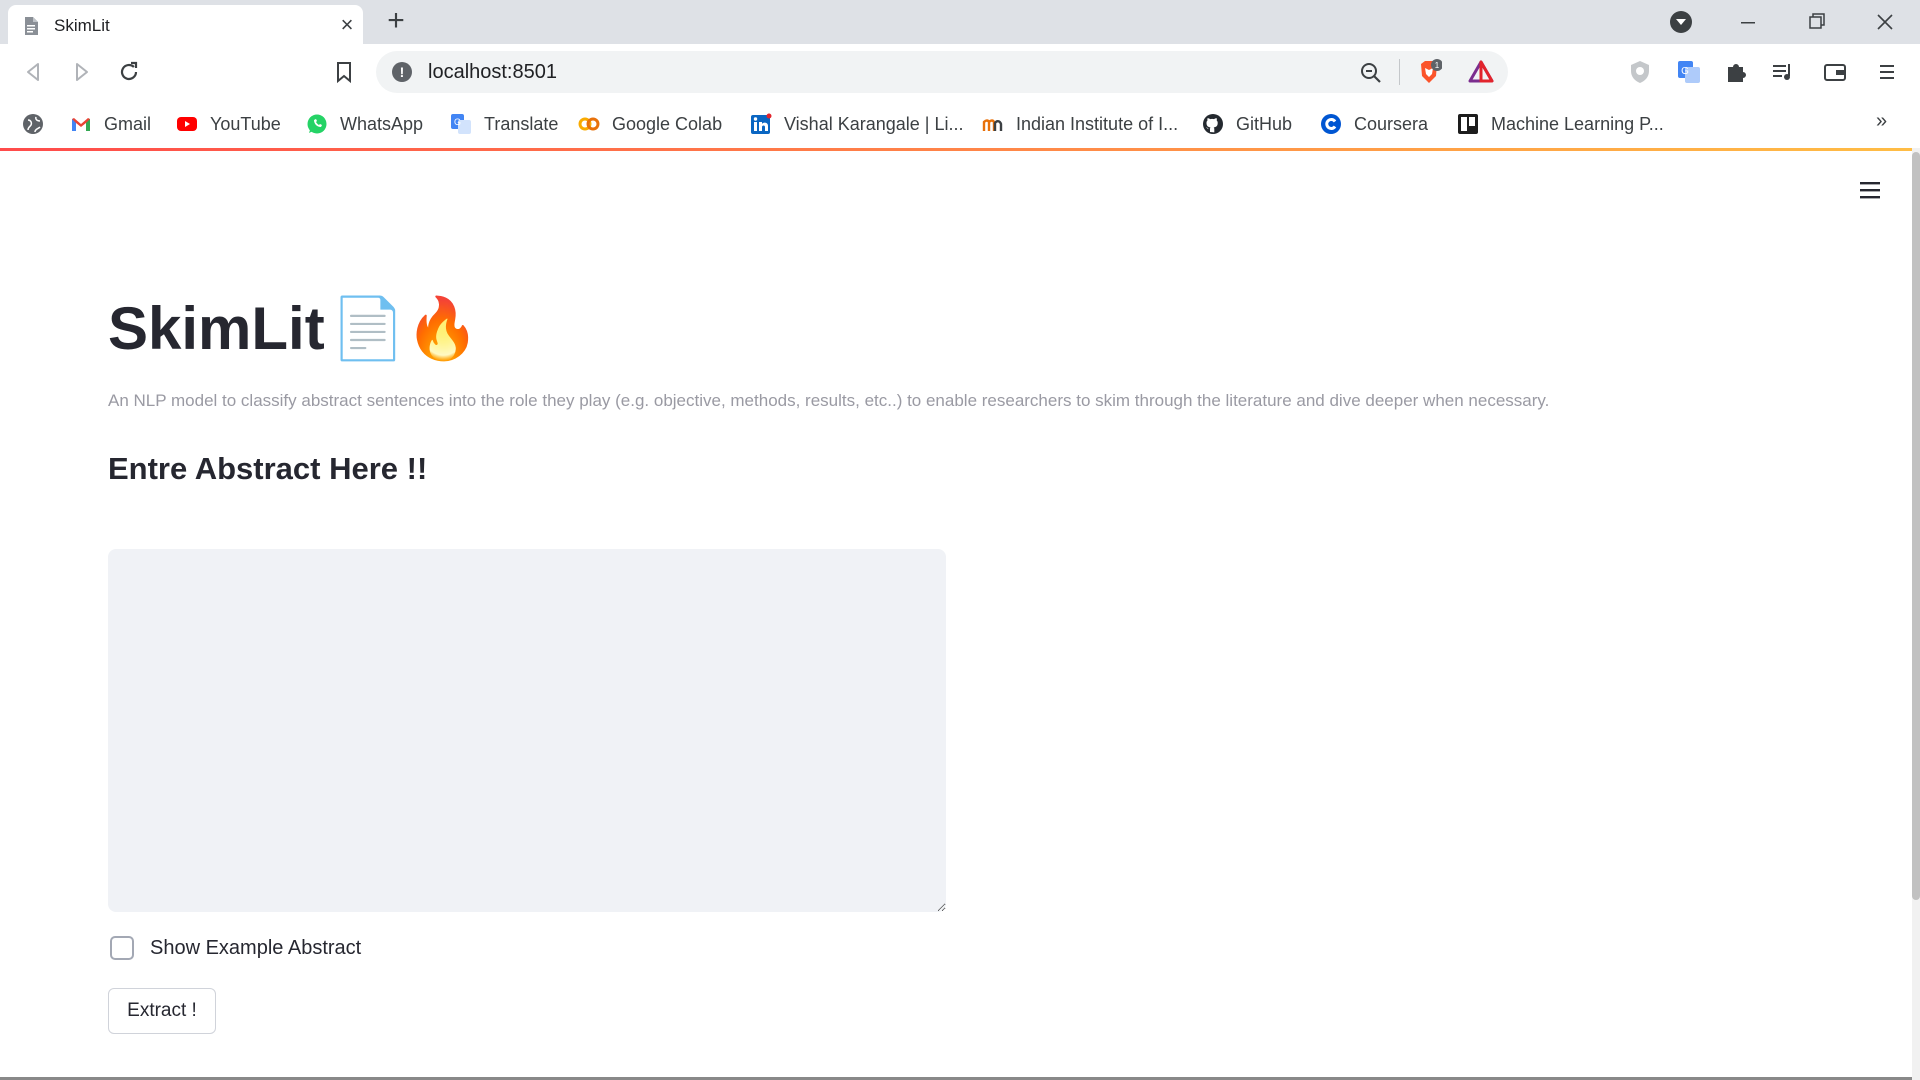 The height and width of the screenshot is (1080, 1920). I want to click on bookmark-coursera: Coursera, so click(1374, 124).